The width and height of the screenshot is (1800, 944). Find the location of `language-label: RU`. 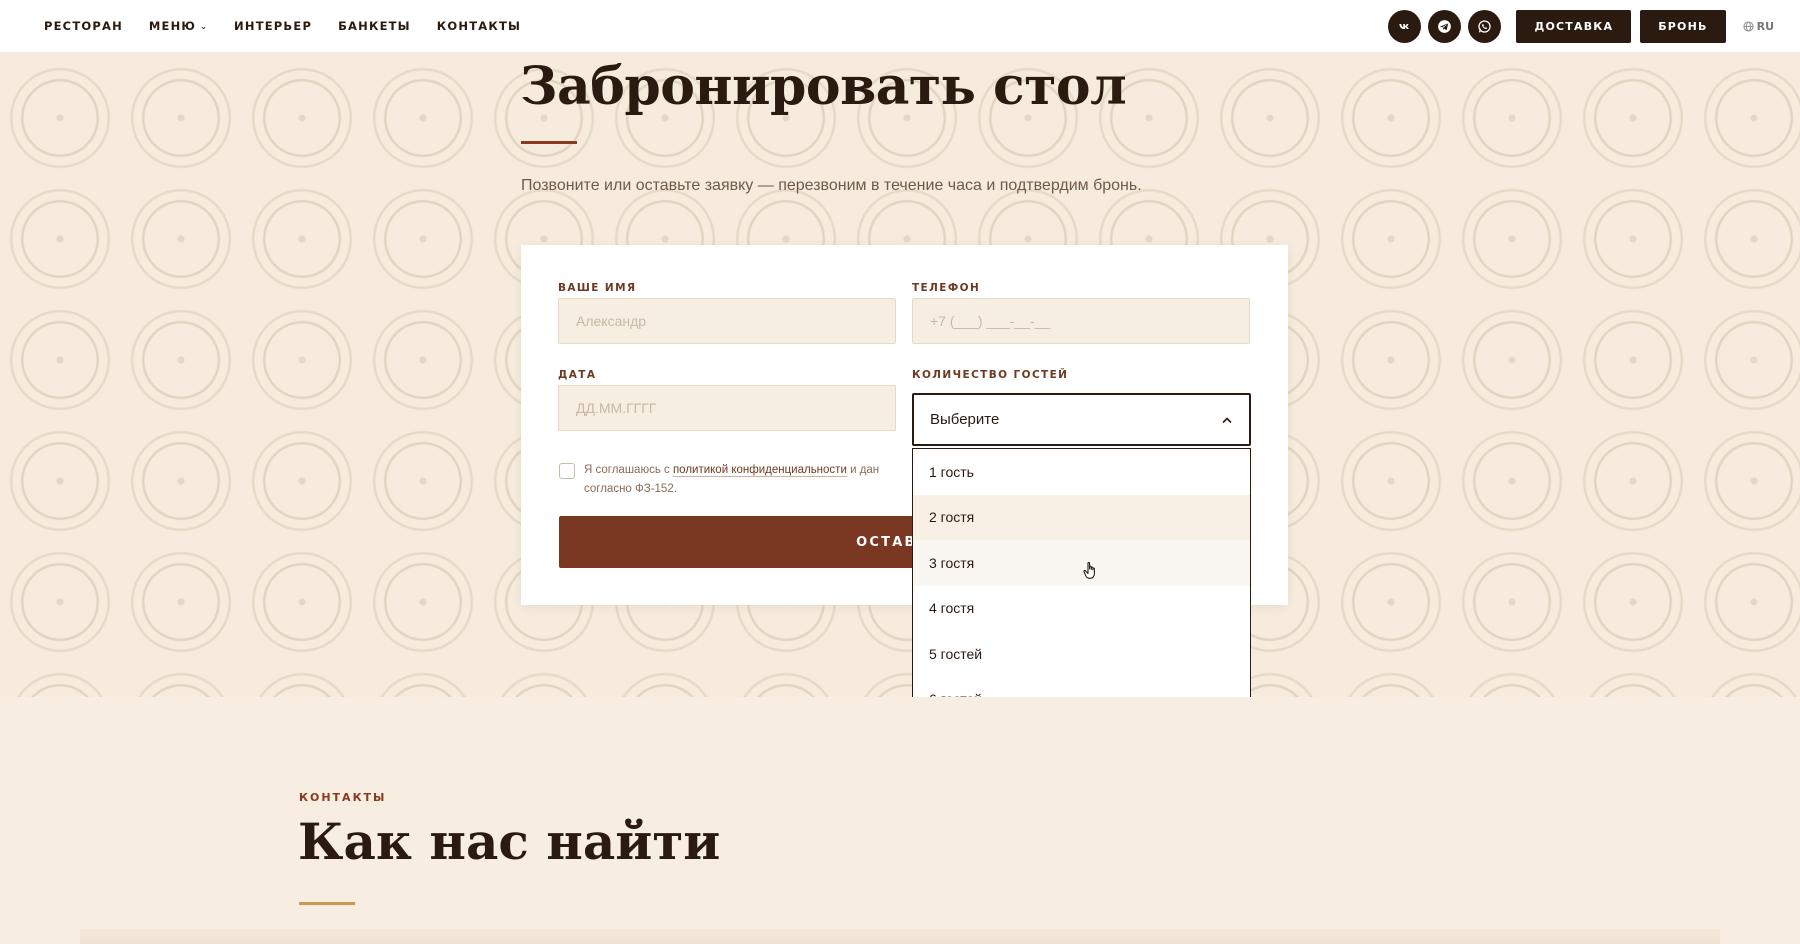

language-label: RU is located at coordinates (1765, 26).